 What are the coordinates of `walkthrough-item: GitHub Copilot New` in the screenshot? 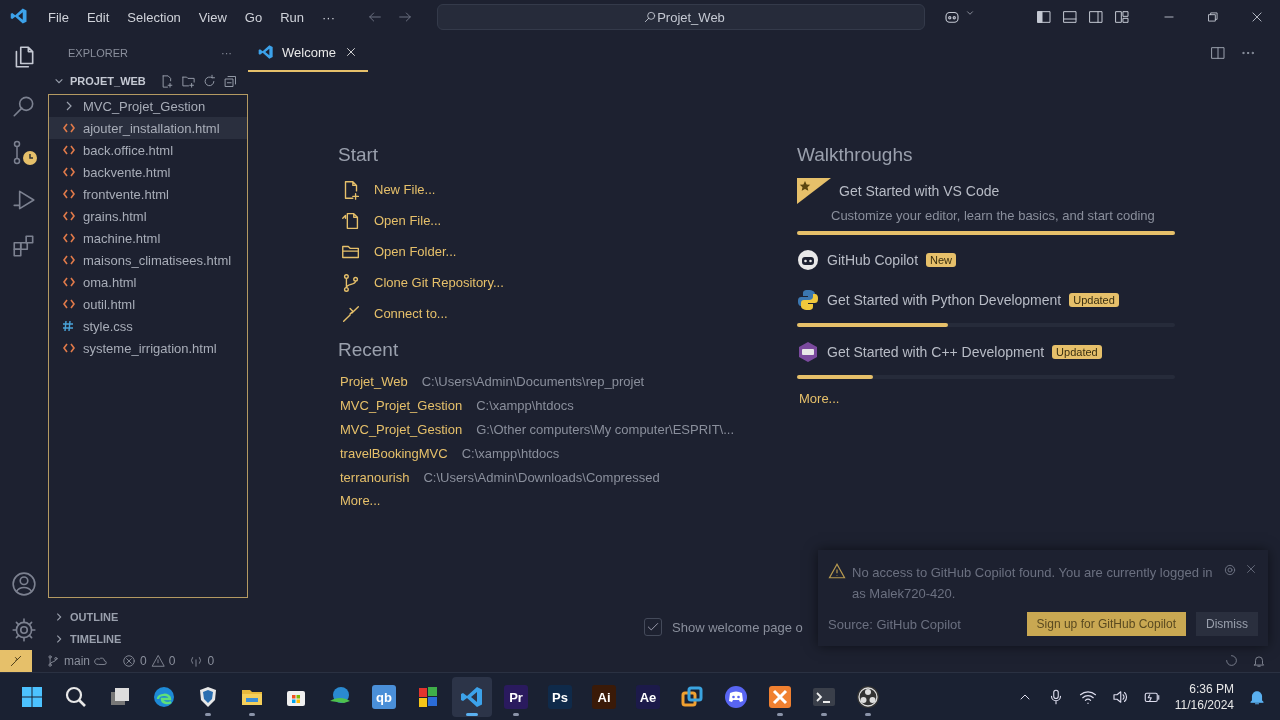 It's located at (986, 259).